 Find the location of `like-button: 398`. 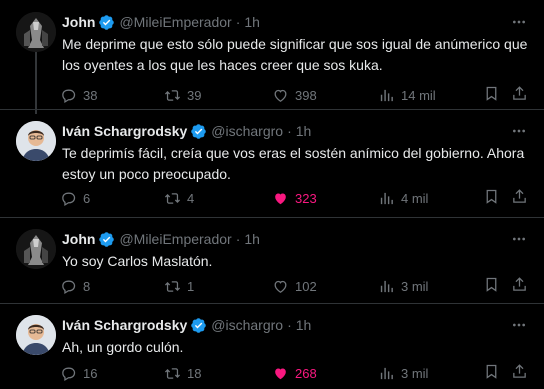

like-button: 398 is located at coordinates (294, 95).